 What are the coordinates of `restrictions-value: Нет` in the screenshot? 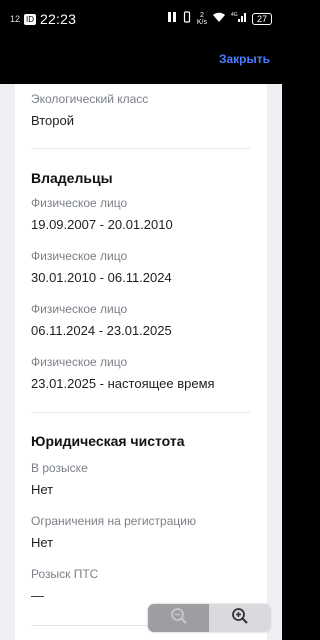 It's located at (42, 542).